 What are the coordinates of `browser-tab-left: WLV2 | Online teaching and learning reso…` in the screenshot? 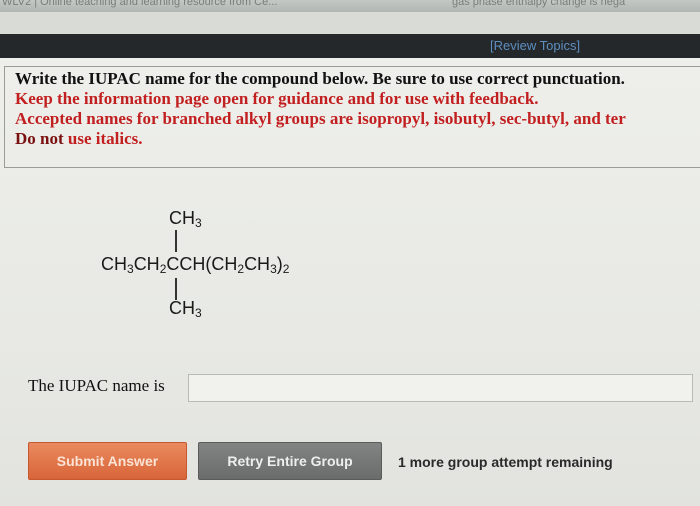 It's located at (139, 4).